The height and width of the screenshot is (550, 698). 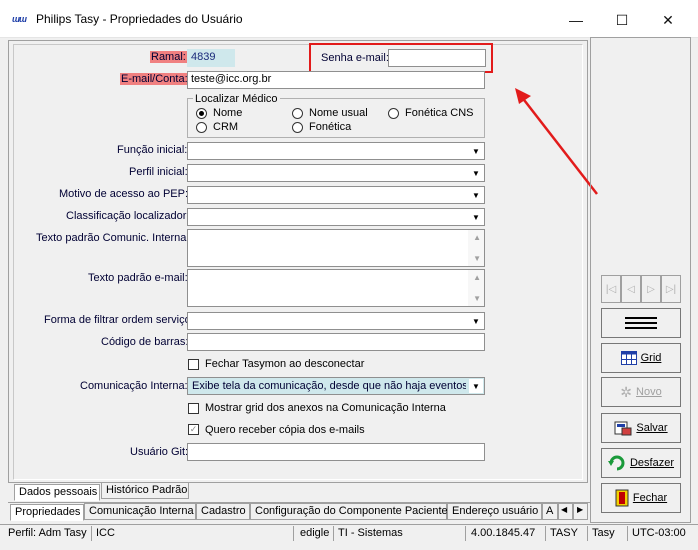 I want to click on fechar-button-label: Fechar, so click(x=650, y=498).